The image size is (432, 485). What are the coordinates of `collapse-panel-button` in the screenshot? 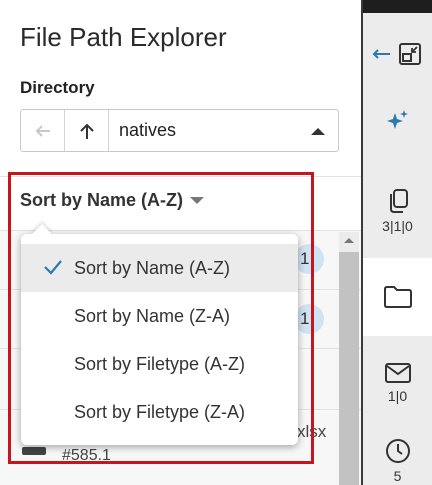 It's located at (397, 54).